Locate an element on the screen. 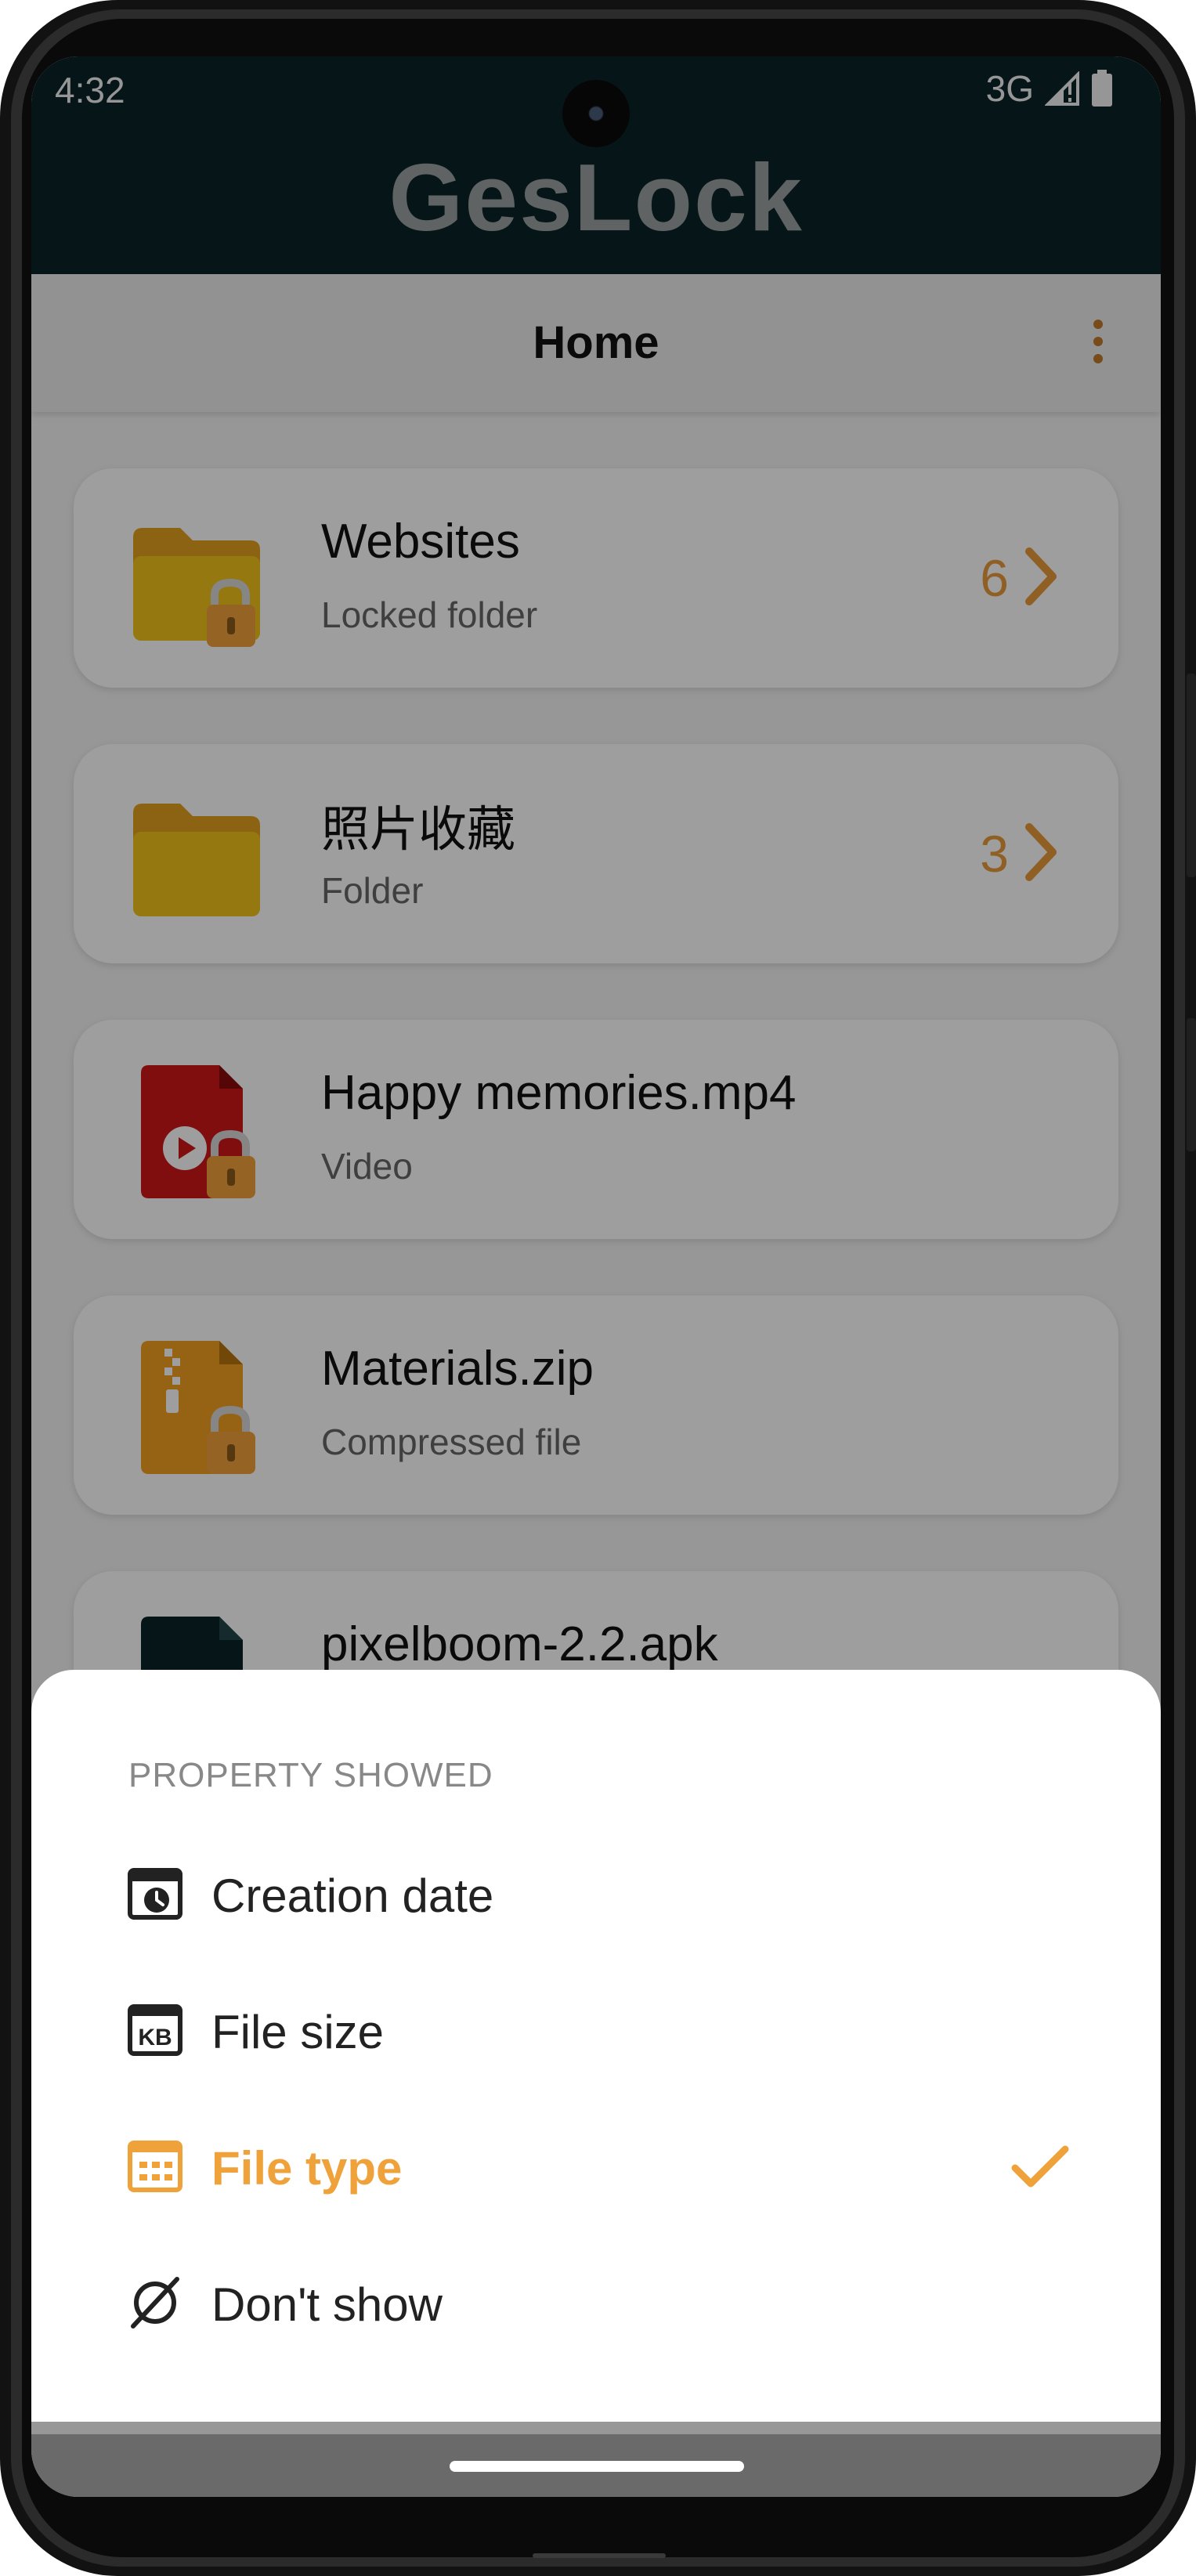 Image resolution: width=1196 pixels, height=2576 pixels. empty-set-icon is located at coordinates (155, 2303).